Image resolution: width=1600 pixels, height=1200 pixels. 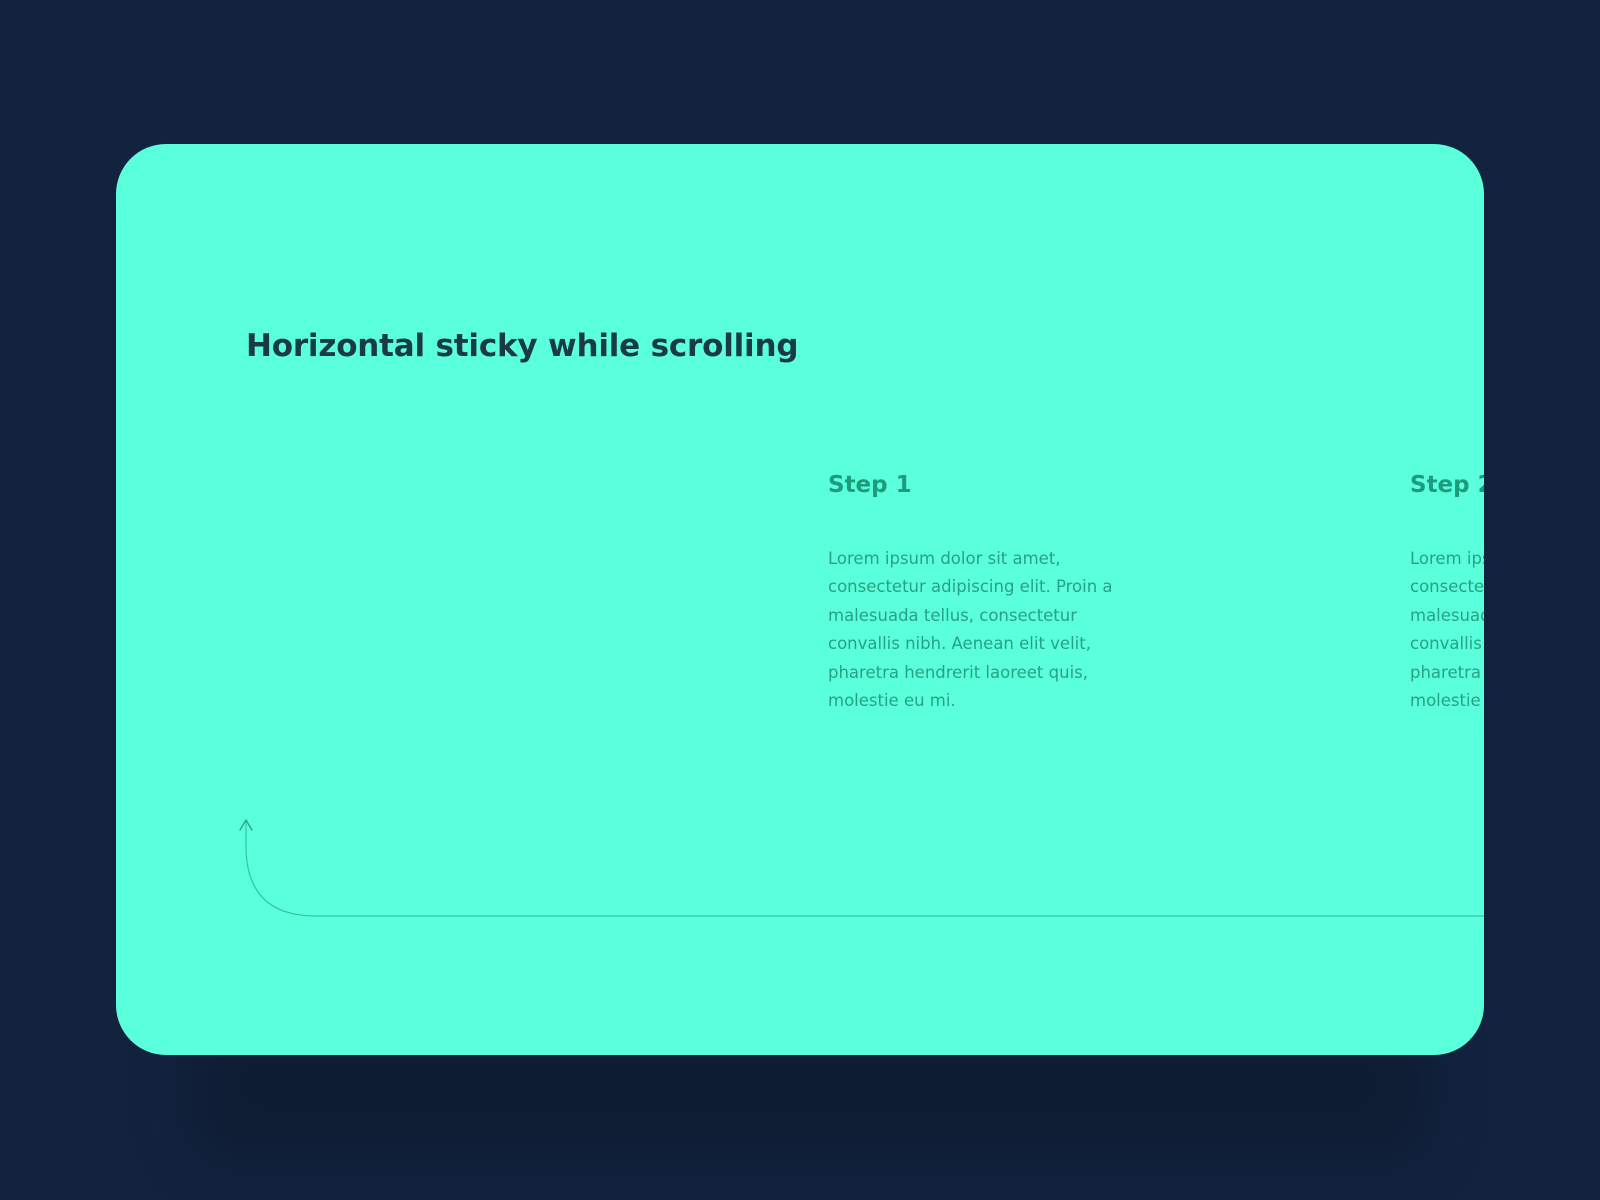 What do you see at coordinates (522, 346) in the screenshot?
I see `page-title: Horizontal sticky while scrolling` at bounding box center [522, 346].